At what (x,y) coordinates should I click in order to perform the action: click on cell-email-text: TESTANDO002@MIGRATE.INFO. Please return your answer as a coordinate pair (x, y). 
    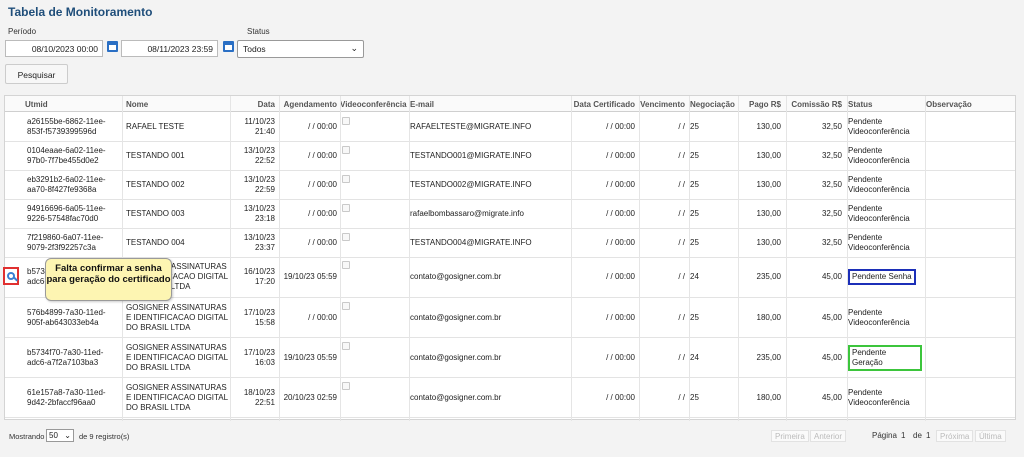
    Looking at the image, I should click on (471, 184).